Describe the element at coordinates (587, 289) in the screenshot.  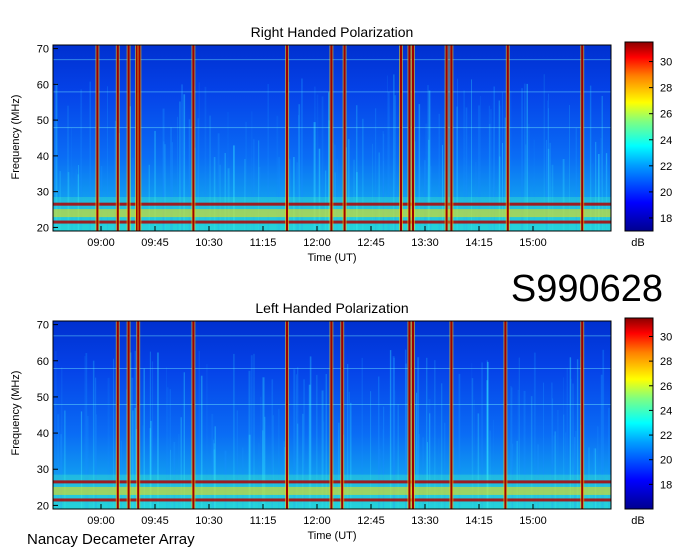
I see `date-code-label: S990628` at that location.